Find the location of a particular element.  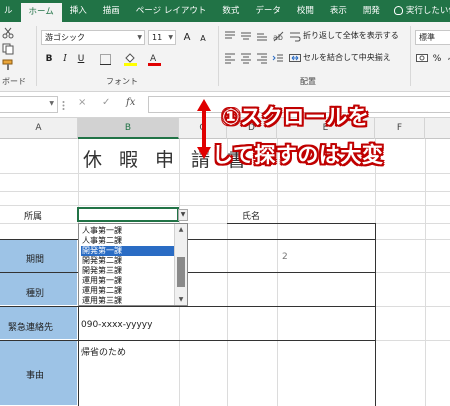

dropdown-option: 人事第一課 is located at coordinates (128, 231).